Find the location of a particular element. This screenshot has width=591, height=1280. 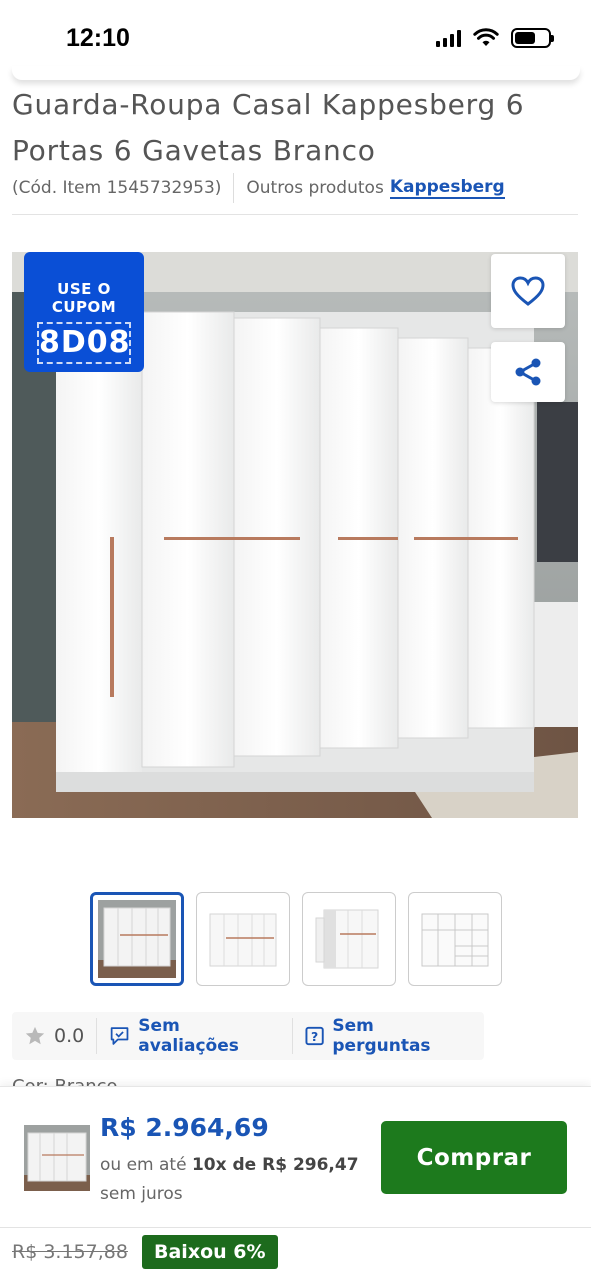

product-code: (Cód. Item 1545732953) is located at coordinates (117, 188).